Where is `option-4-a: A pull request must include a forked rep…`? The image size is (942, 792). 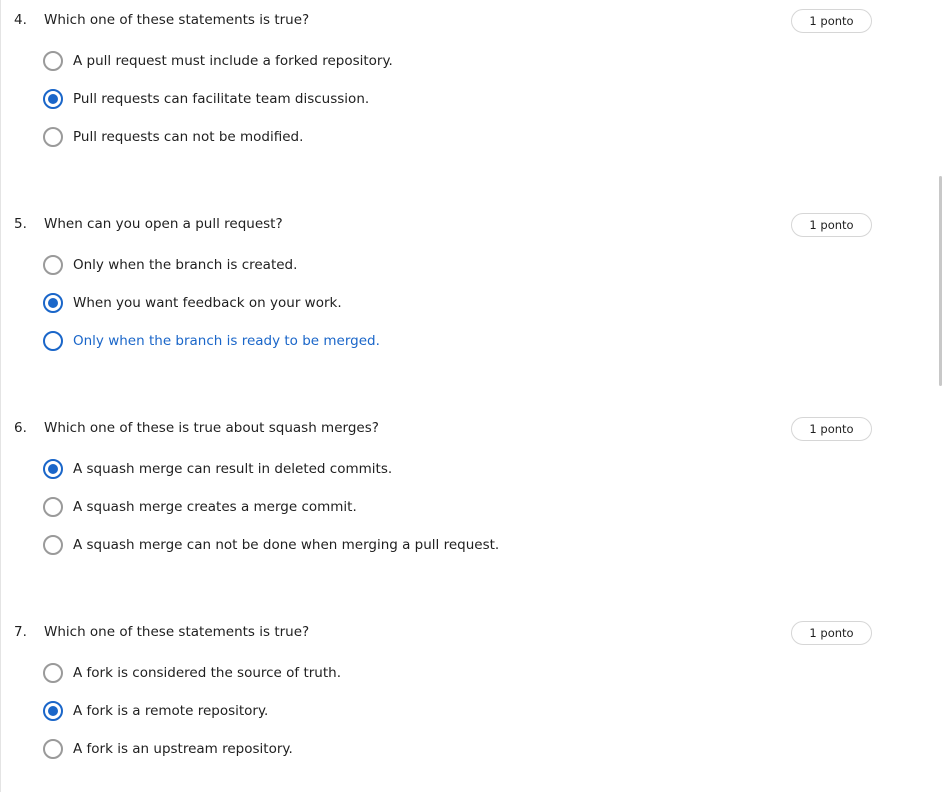
option-4-a: A pull request must include a forked rep… is located at coordinates (218, 61).